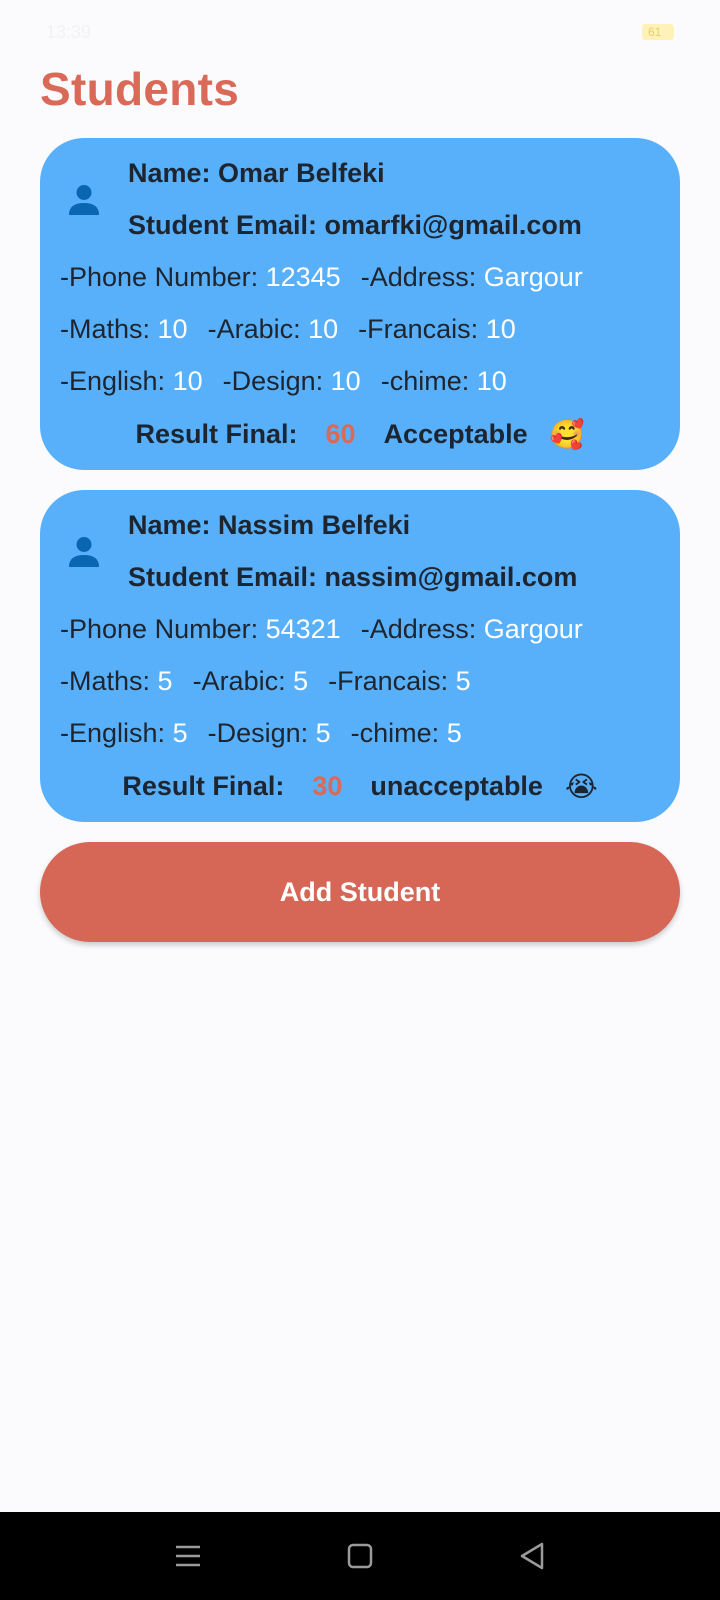 This screenshot has height=1600, width=720. What do you see at coordinates (269, 525) in the screenshot?
I see `student-name: Name: Nassim Belfeki` at bounding box center [269, 525].